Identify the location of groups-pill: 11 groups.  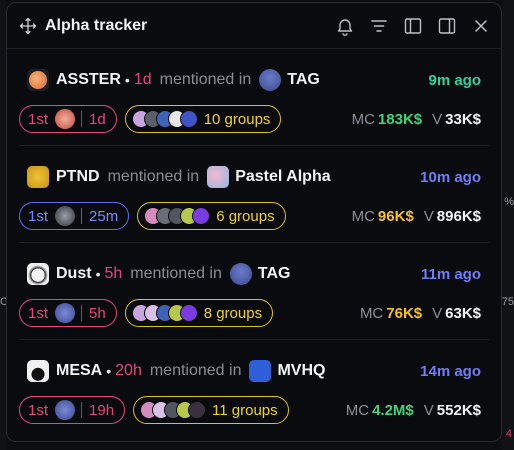
(211, 410).